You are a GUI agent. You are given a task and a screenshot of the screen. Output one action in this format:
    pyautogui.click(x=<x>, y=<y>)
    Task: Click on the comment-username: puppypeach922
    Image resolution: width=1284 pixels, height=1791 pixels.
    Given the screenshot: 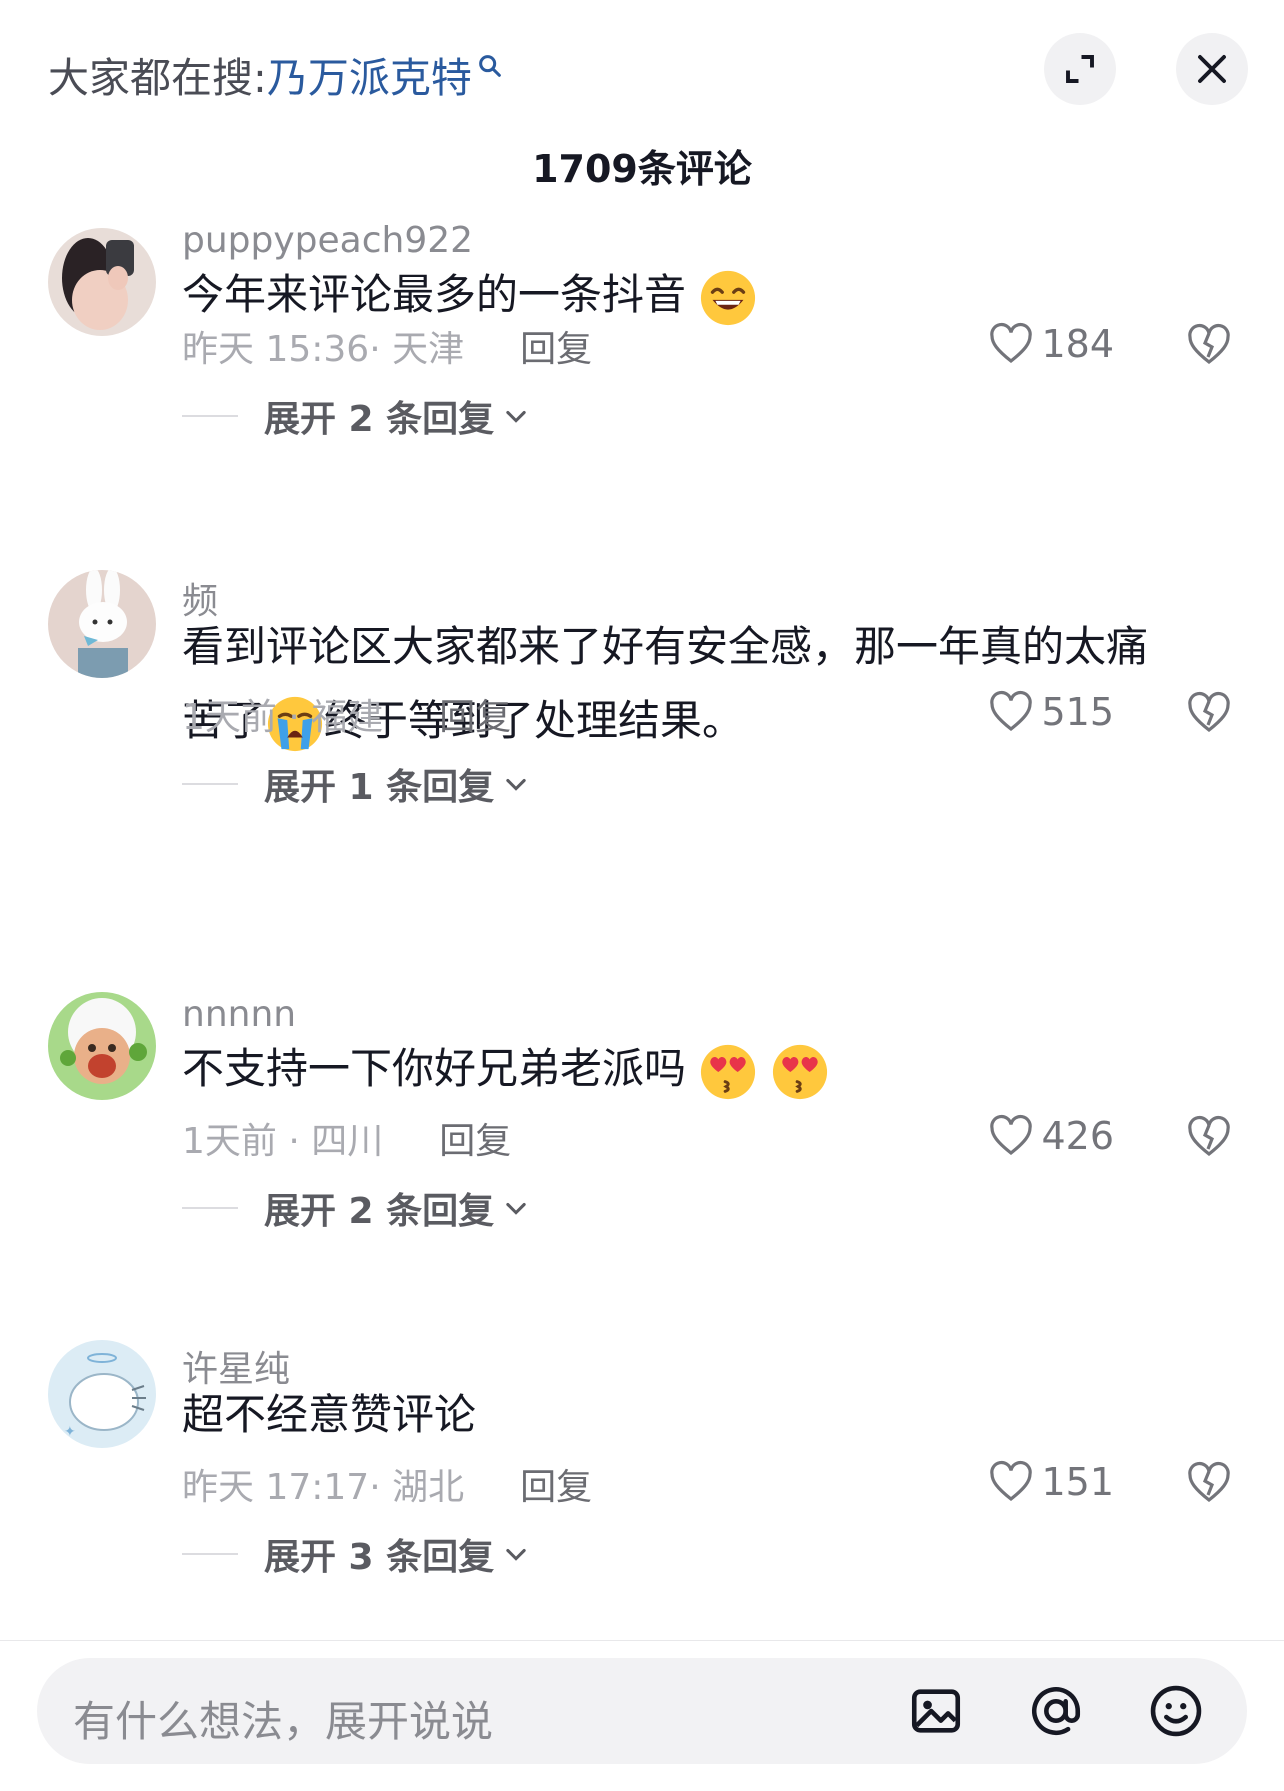 What is the action you would take?
    pyautogui.click(x=327, y=240)
    